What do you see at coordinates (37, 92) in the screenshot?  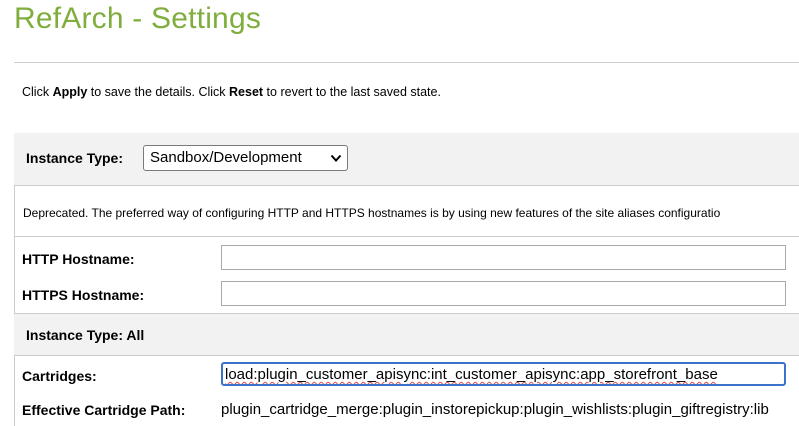 I see `intro-part-1: Click` at bounding box center [37, 92].